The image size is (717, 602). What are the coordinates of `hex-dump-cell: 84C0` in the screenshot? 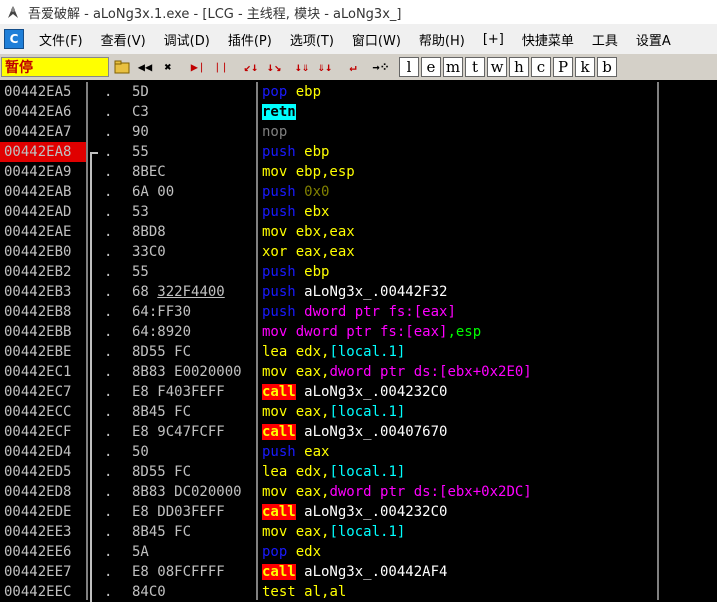 It's located at (193, 592).